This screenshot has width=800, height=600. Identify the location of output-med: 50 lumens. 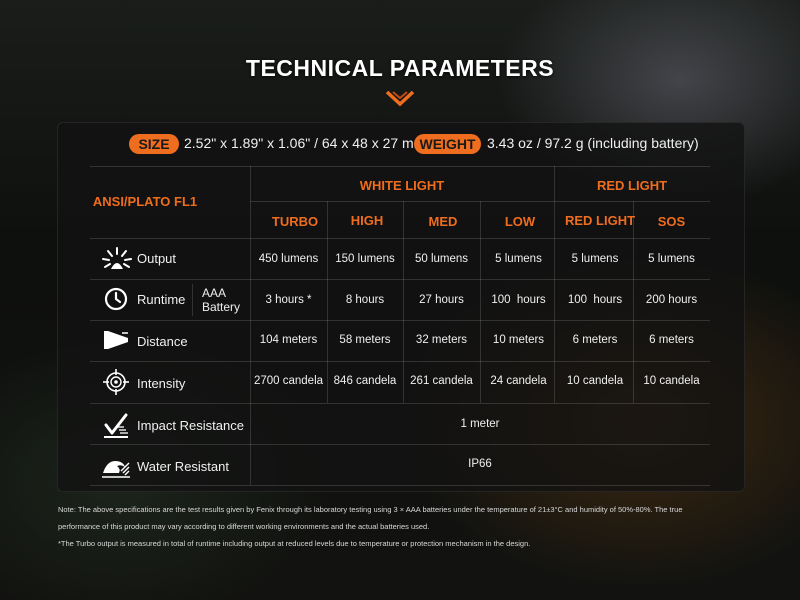
(441, 259).